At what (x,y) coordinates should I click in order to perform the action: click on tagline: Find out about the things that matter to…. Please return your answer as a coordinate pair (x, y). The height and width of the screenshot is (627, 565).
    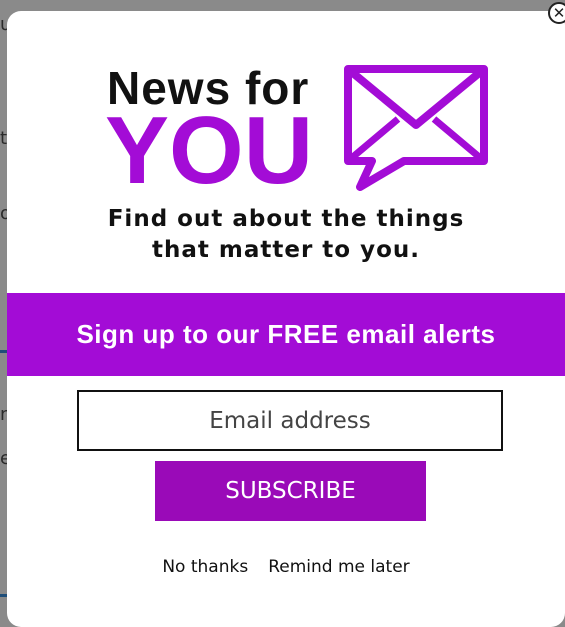
    Looking at the image, I should click on (286, 235).